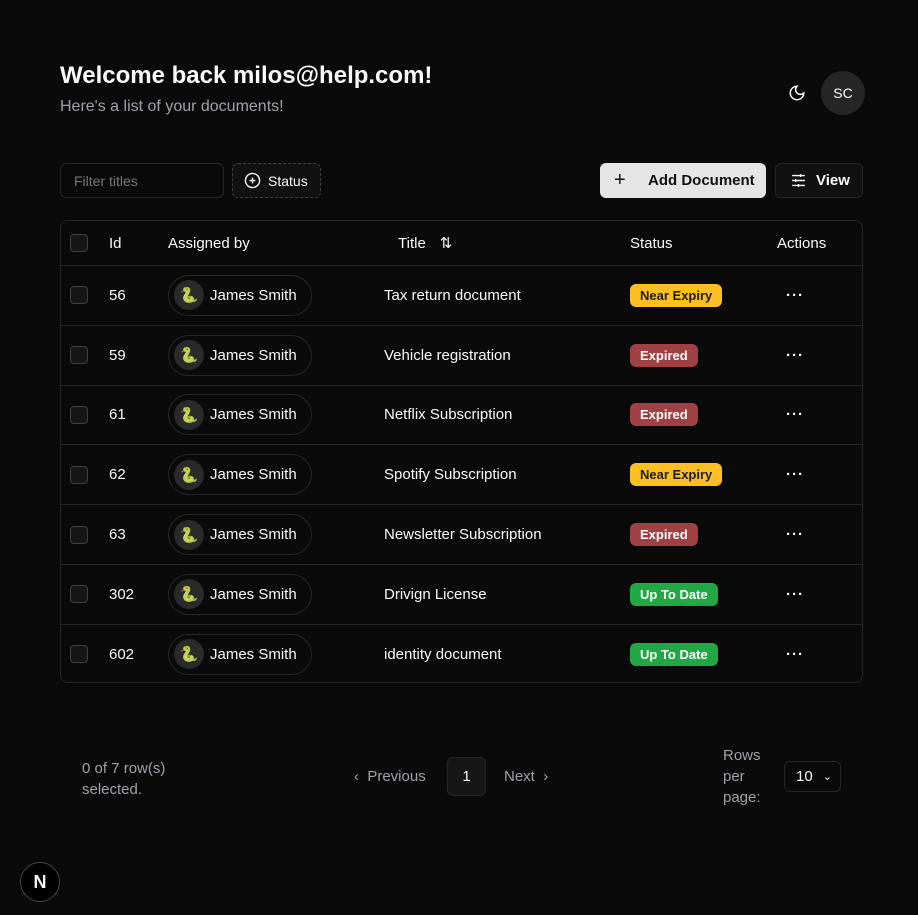 The width and height of the screenshot is (918, 915). What do you see at coordinates (172, 106) in the screenshot?
I see `page-subtitle: Here's a list of your documents!` at bounding box center [172, 106].